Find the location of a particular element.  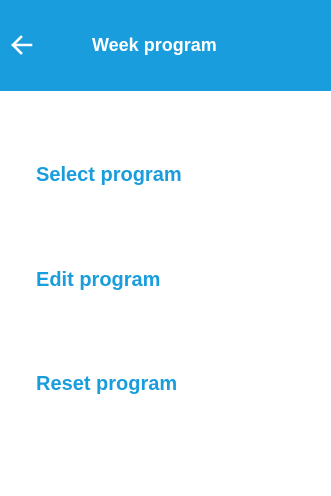

page-title: Week program is located at coordinates (154, 45).